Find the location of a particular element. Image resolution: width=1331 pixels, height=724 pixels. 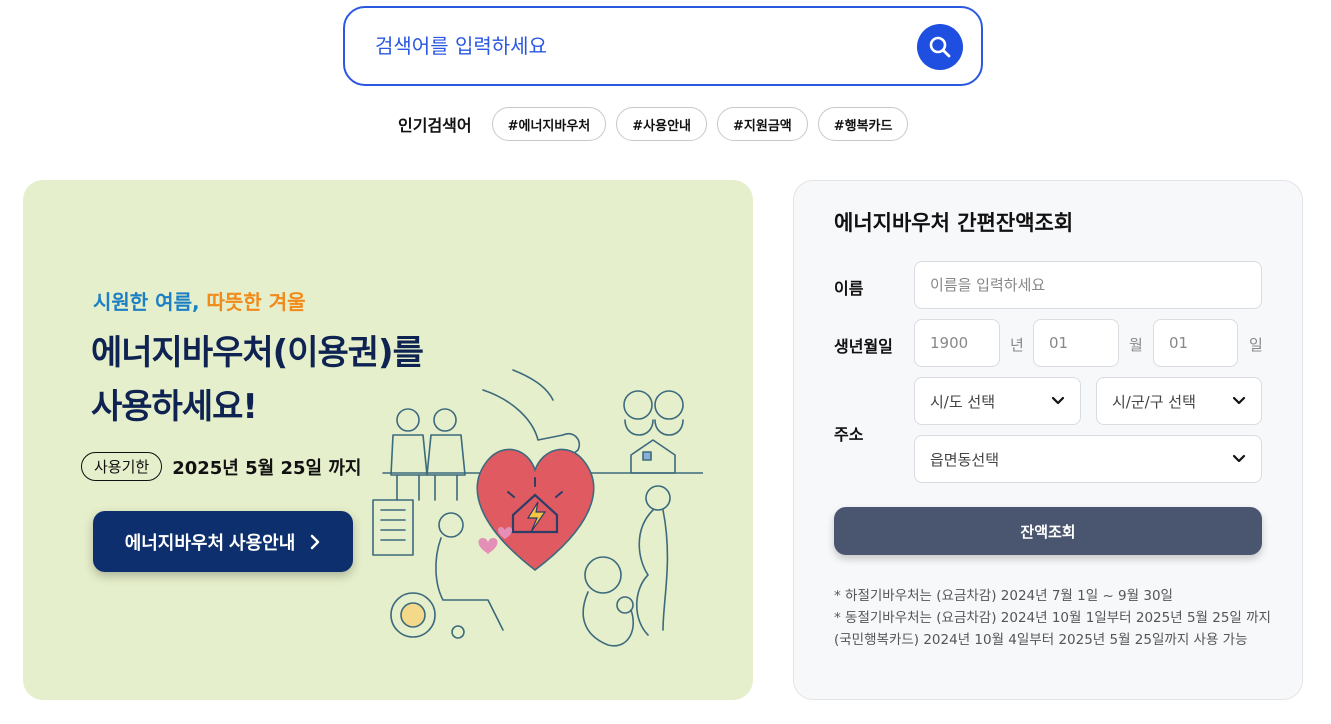

keyword-tag: #사용안내 is located at coordinates (661, 124).